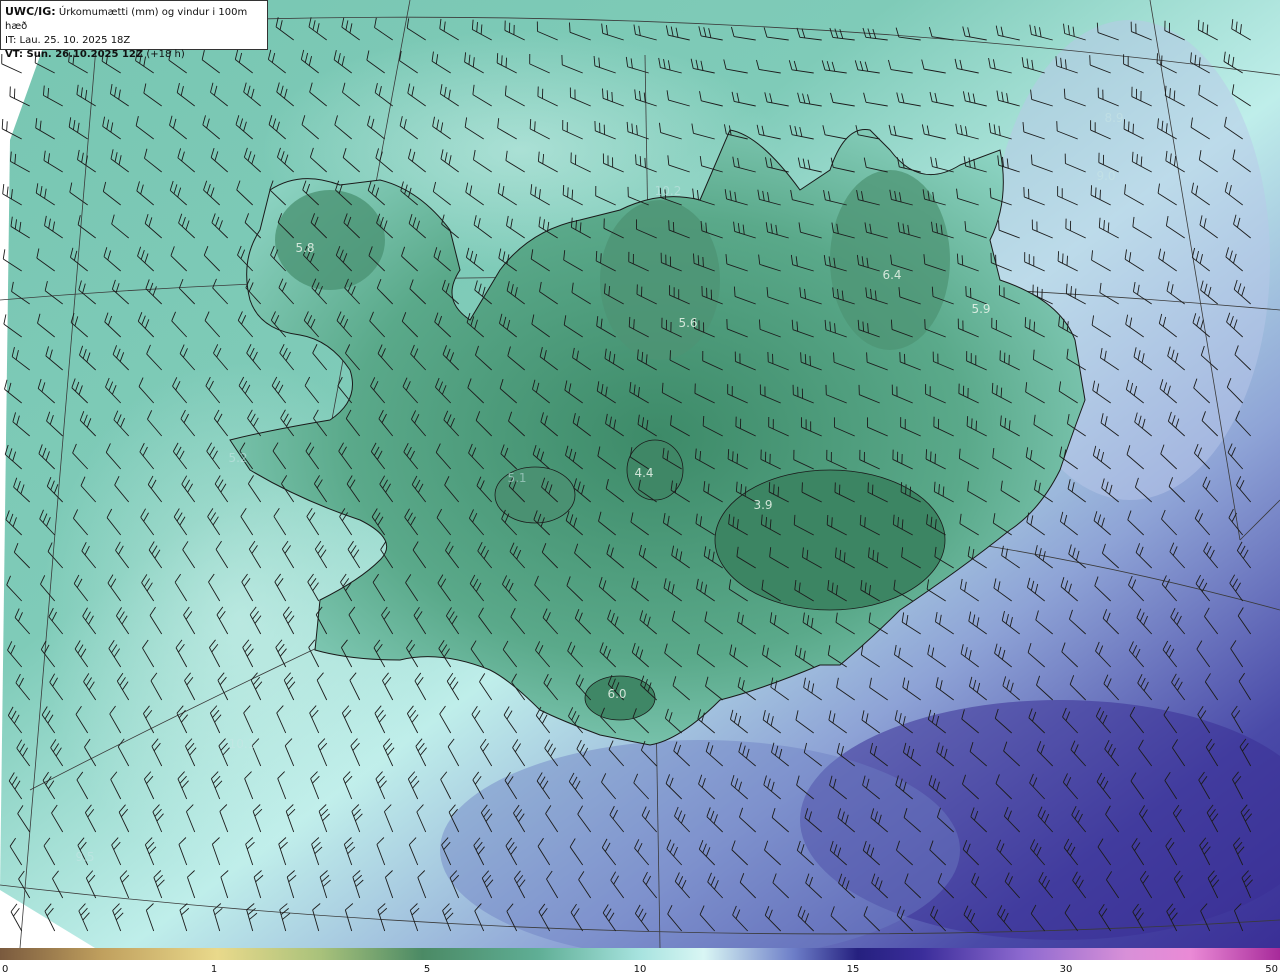  What do you see at coordinates (165, 54) in the screenshot?
I see `forecast-offset: (+18 h)` at bounding box center [165, 54].